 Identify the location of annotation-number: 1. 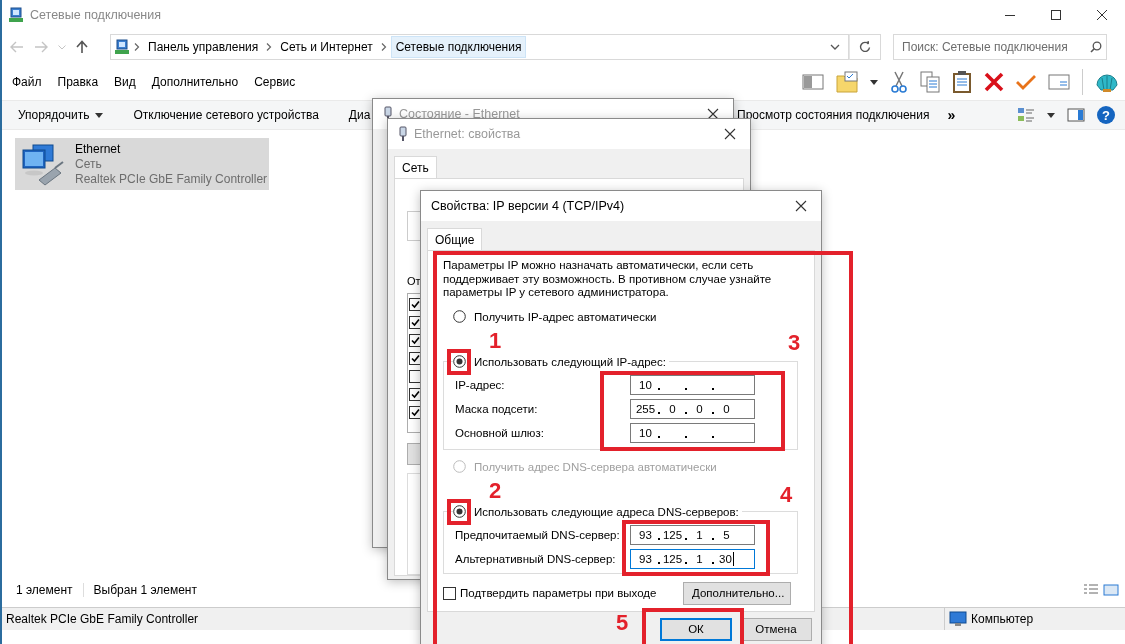
(495, 340).